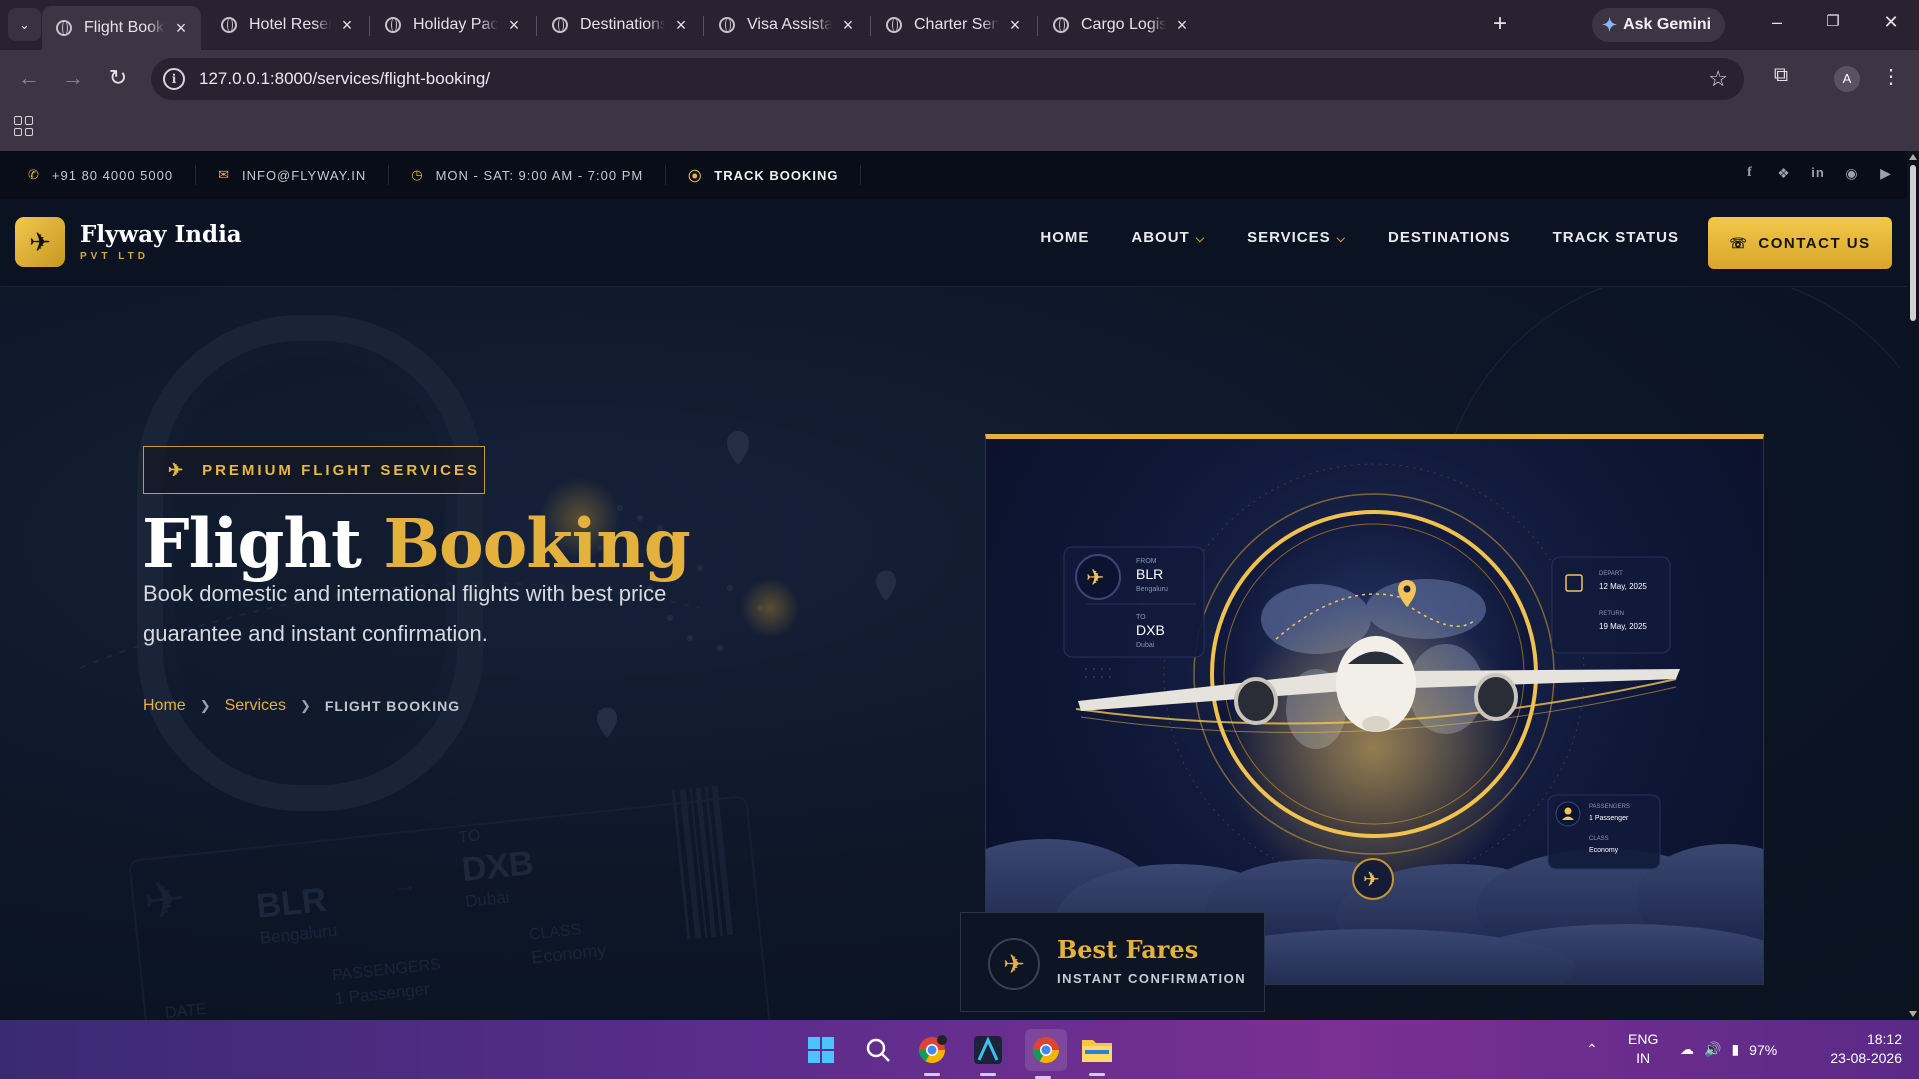 The height and width of the screenshot is (1079, 1919). I want to click on back-icon: ←, so click(29, 79).